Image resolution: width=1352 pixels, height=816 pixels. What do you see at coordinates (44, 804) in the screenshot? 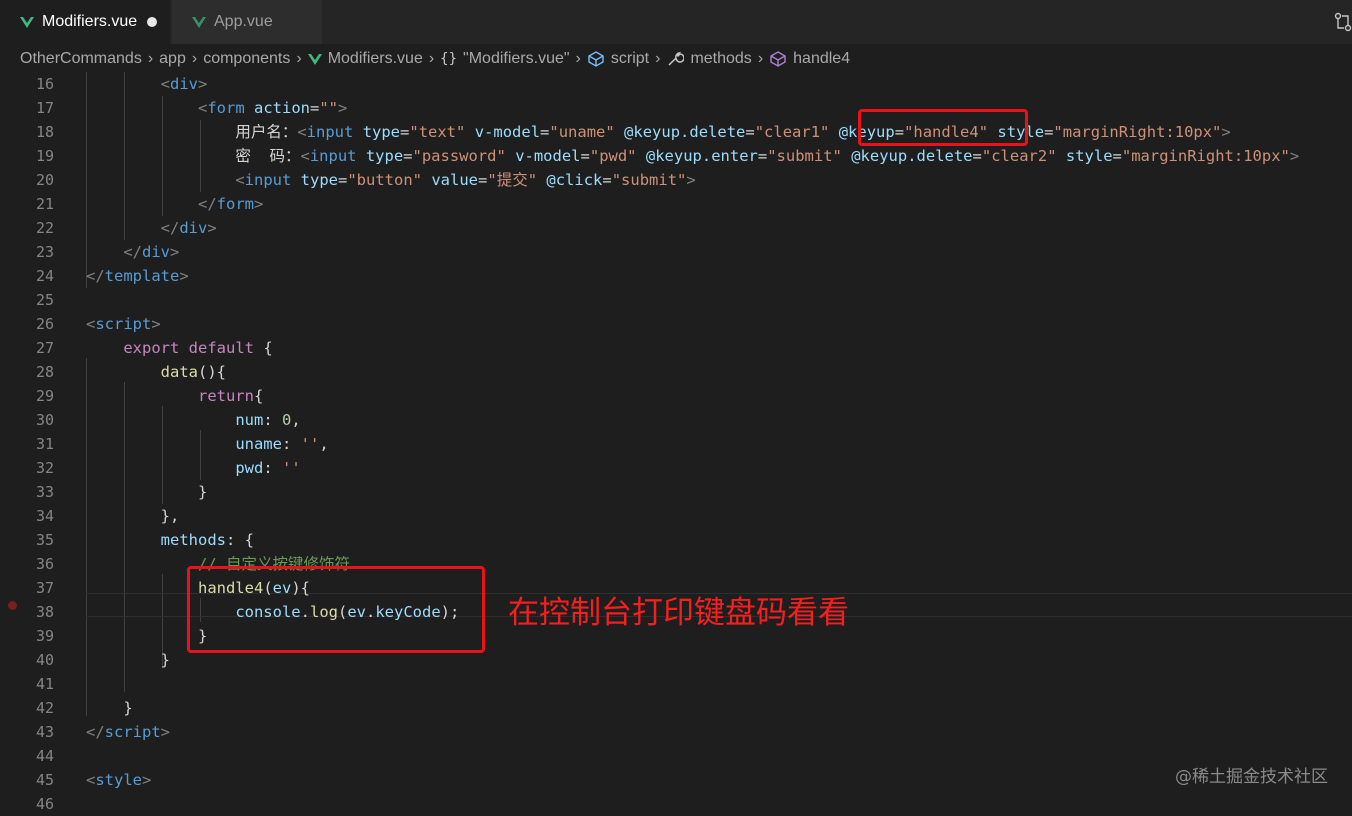
I see `line-number: 46` at bounding box center [44, 804].